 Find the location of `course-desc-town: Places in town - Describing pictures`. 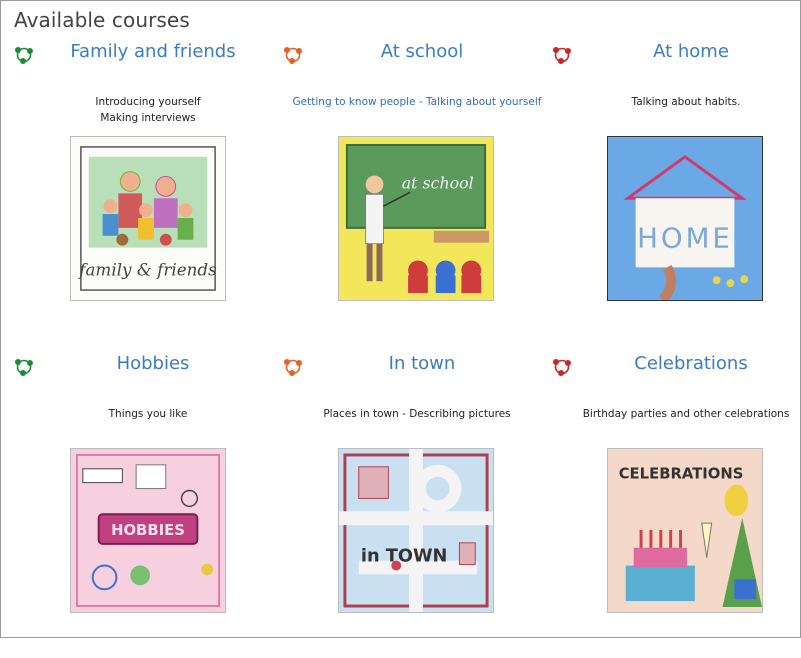

course-desc-town: Places in town - Describing pictures is located at coordinates (417, 414).